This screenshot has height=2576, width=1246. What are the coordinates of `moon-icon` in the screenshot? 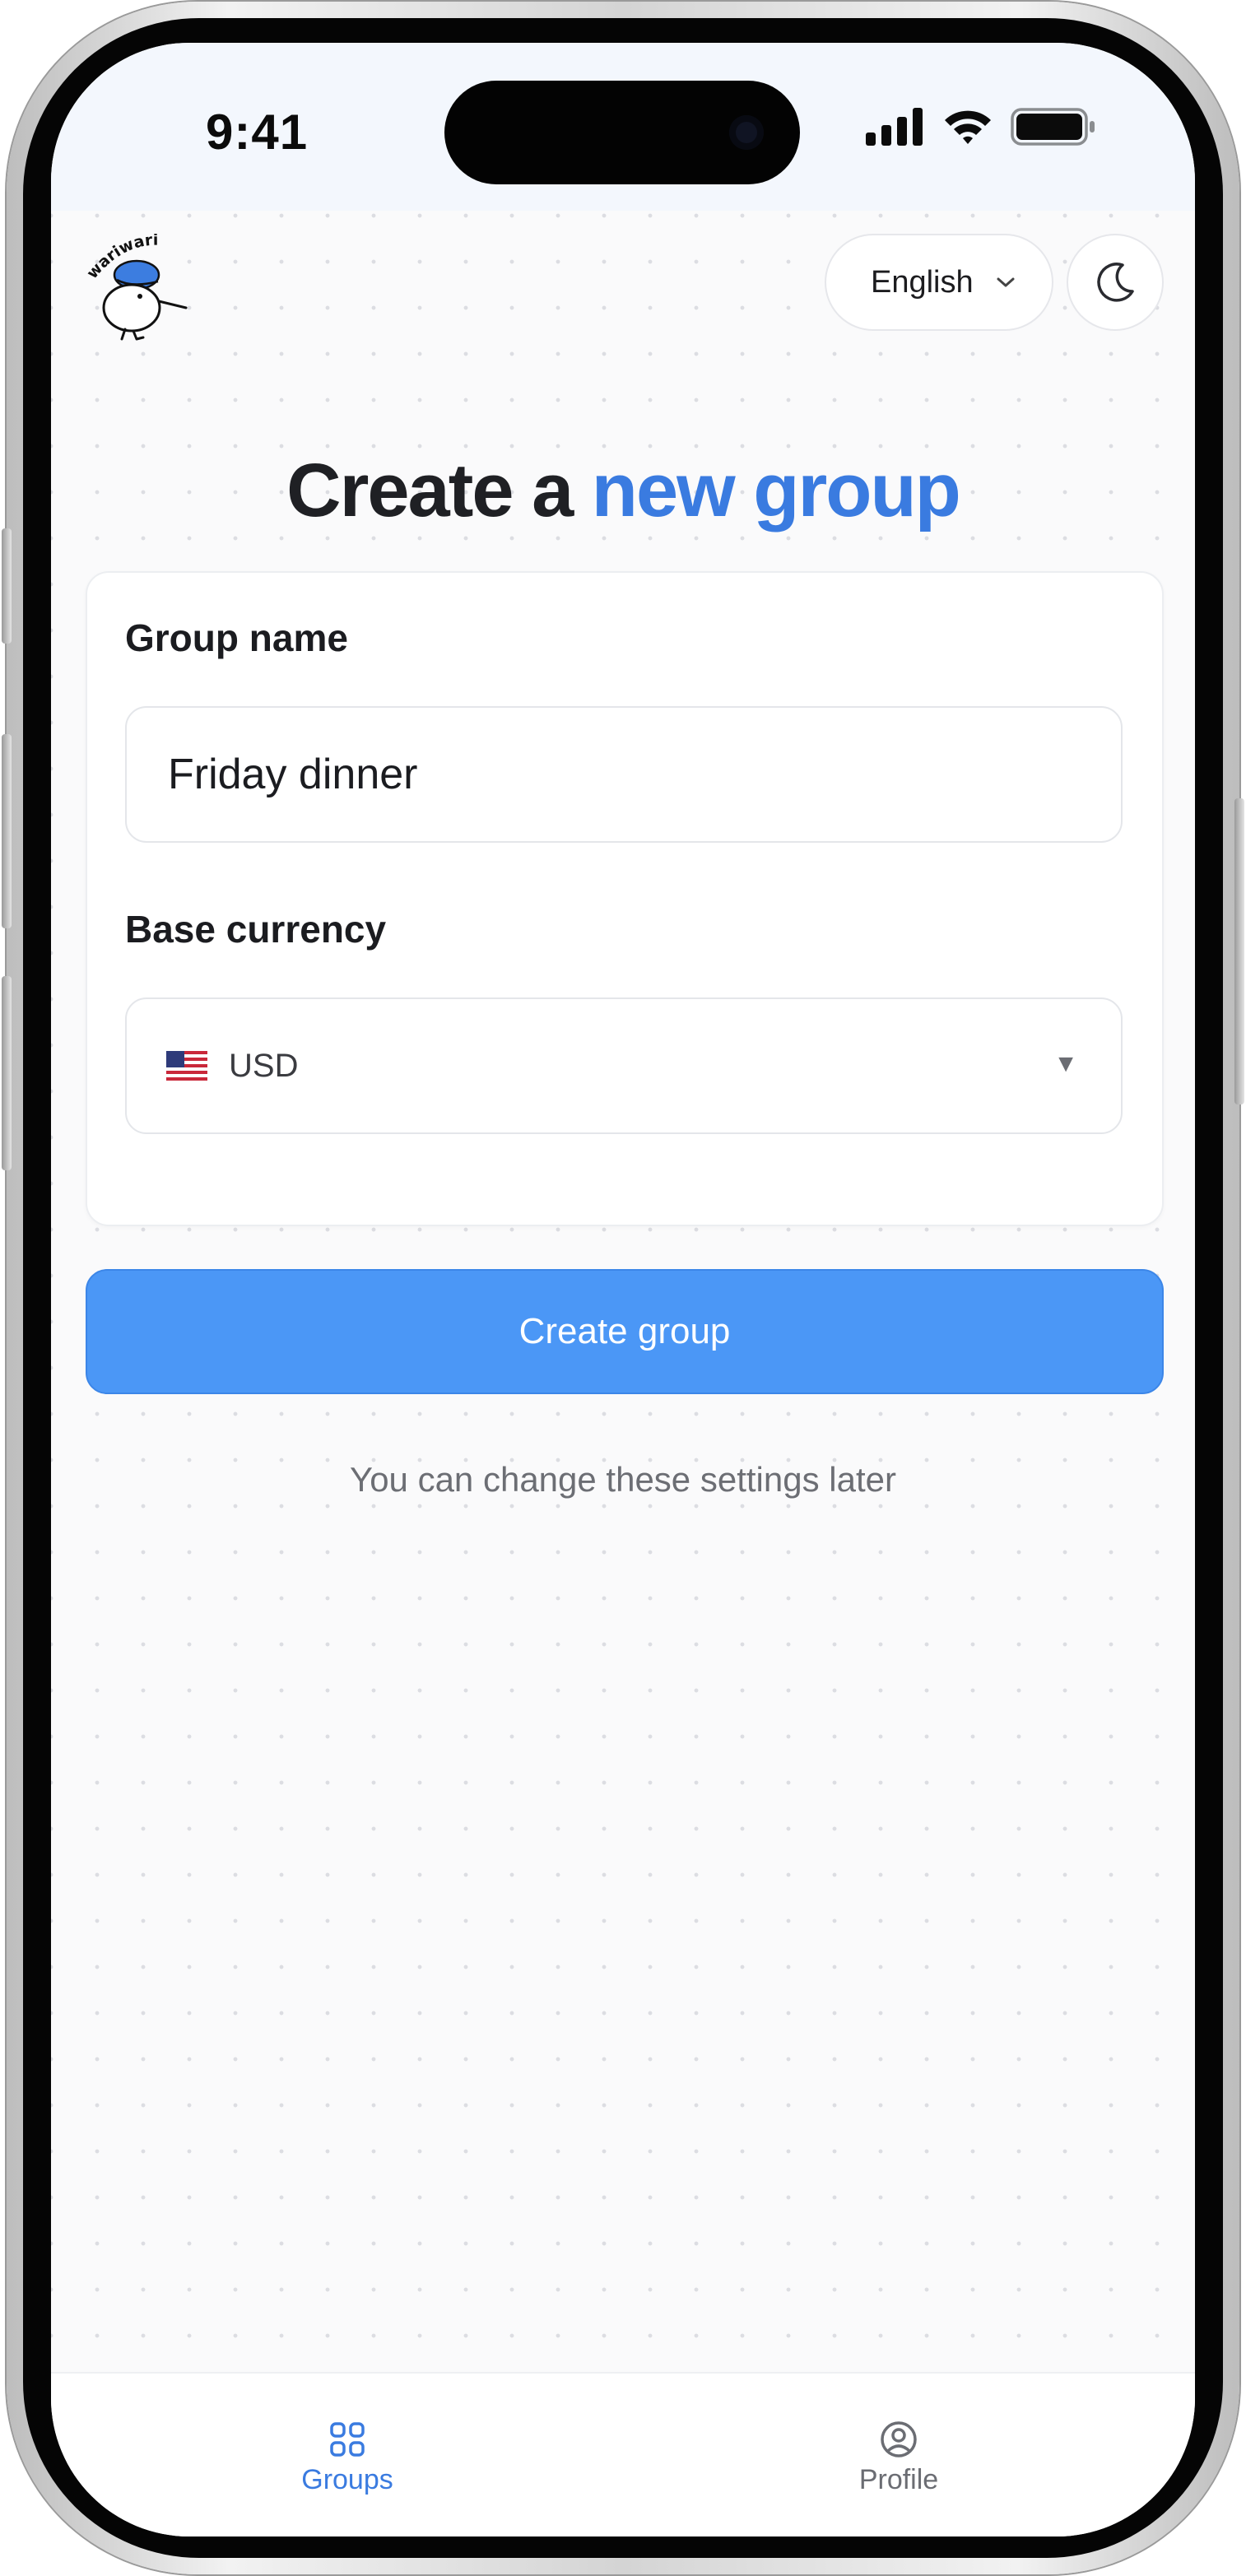 It's located at (1115, 282).